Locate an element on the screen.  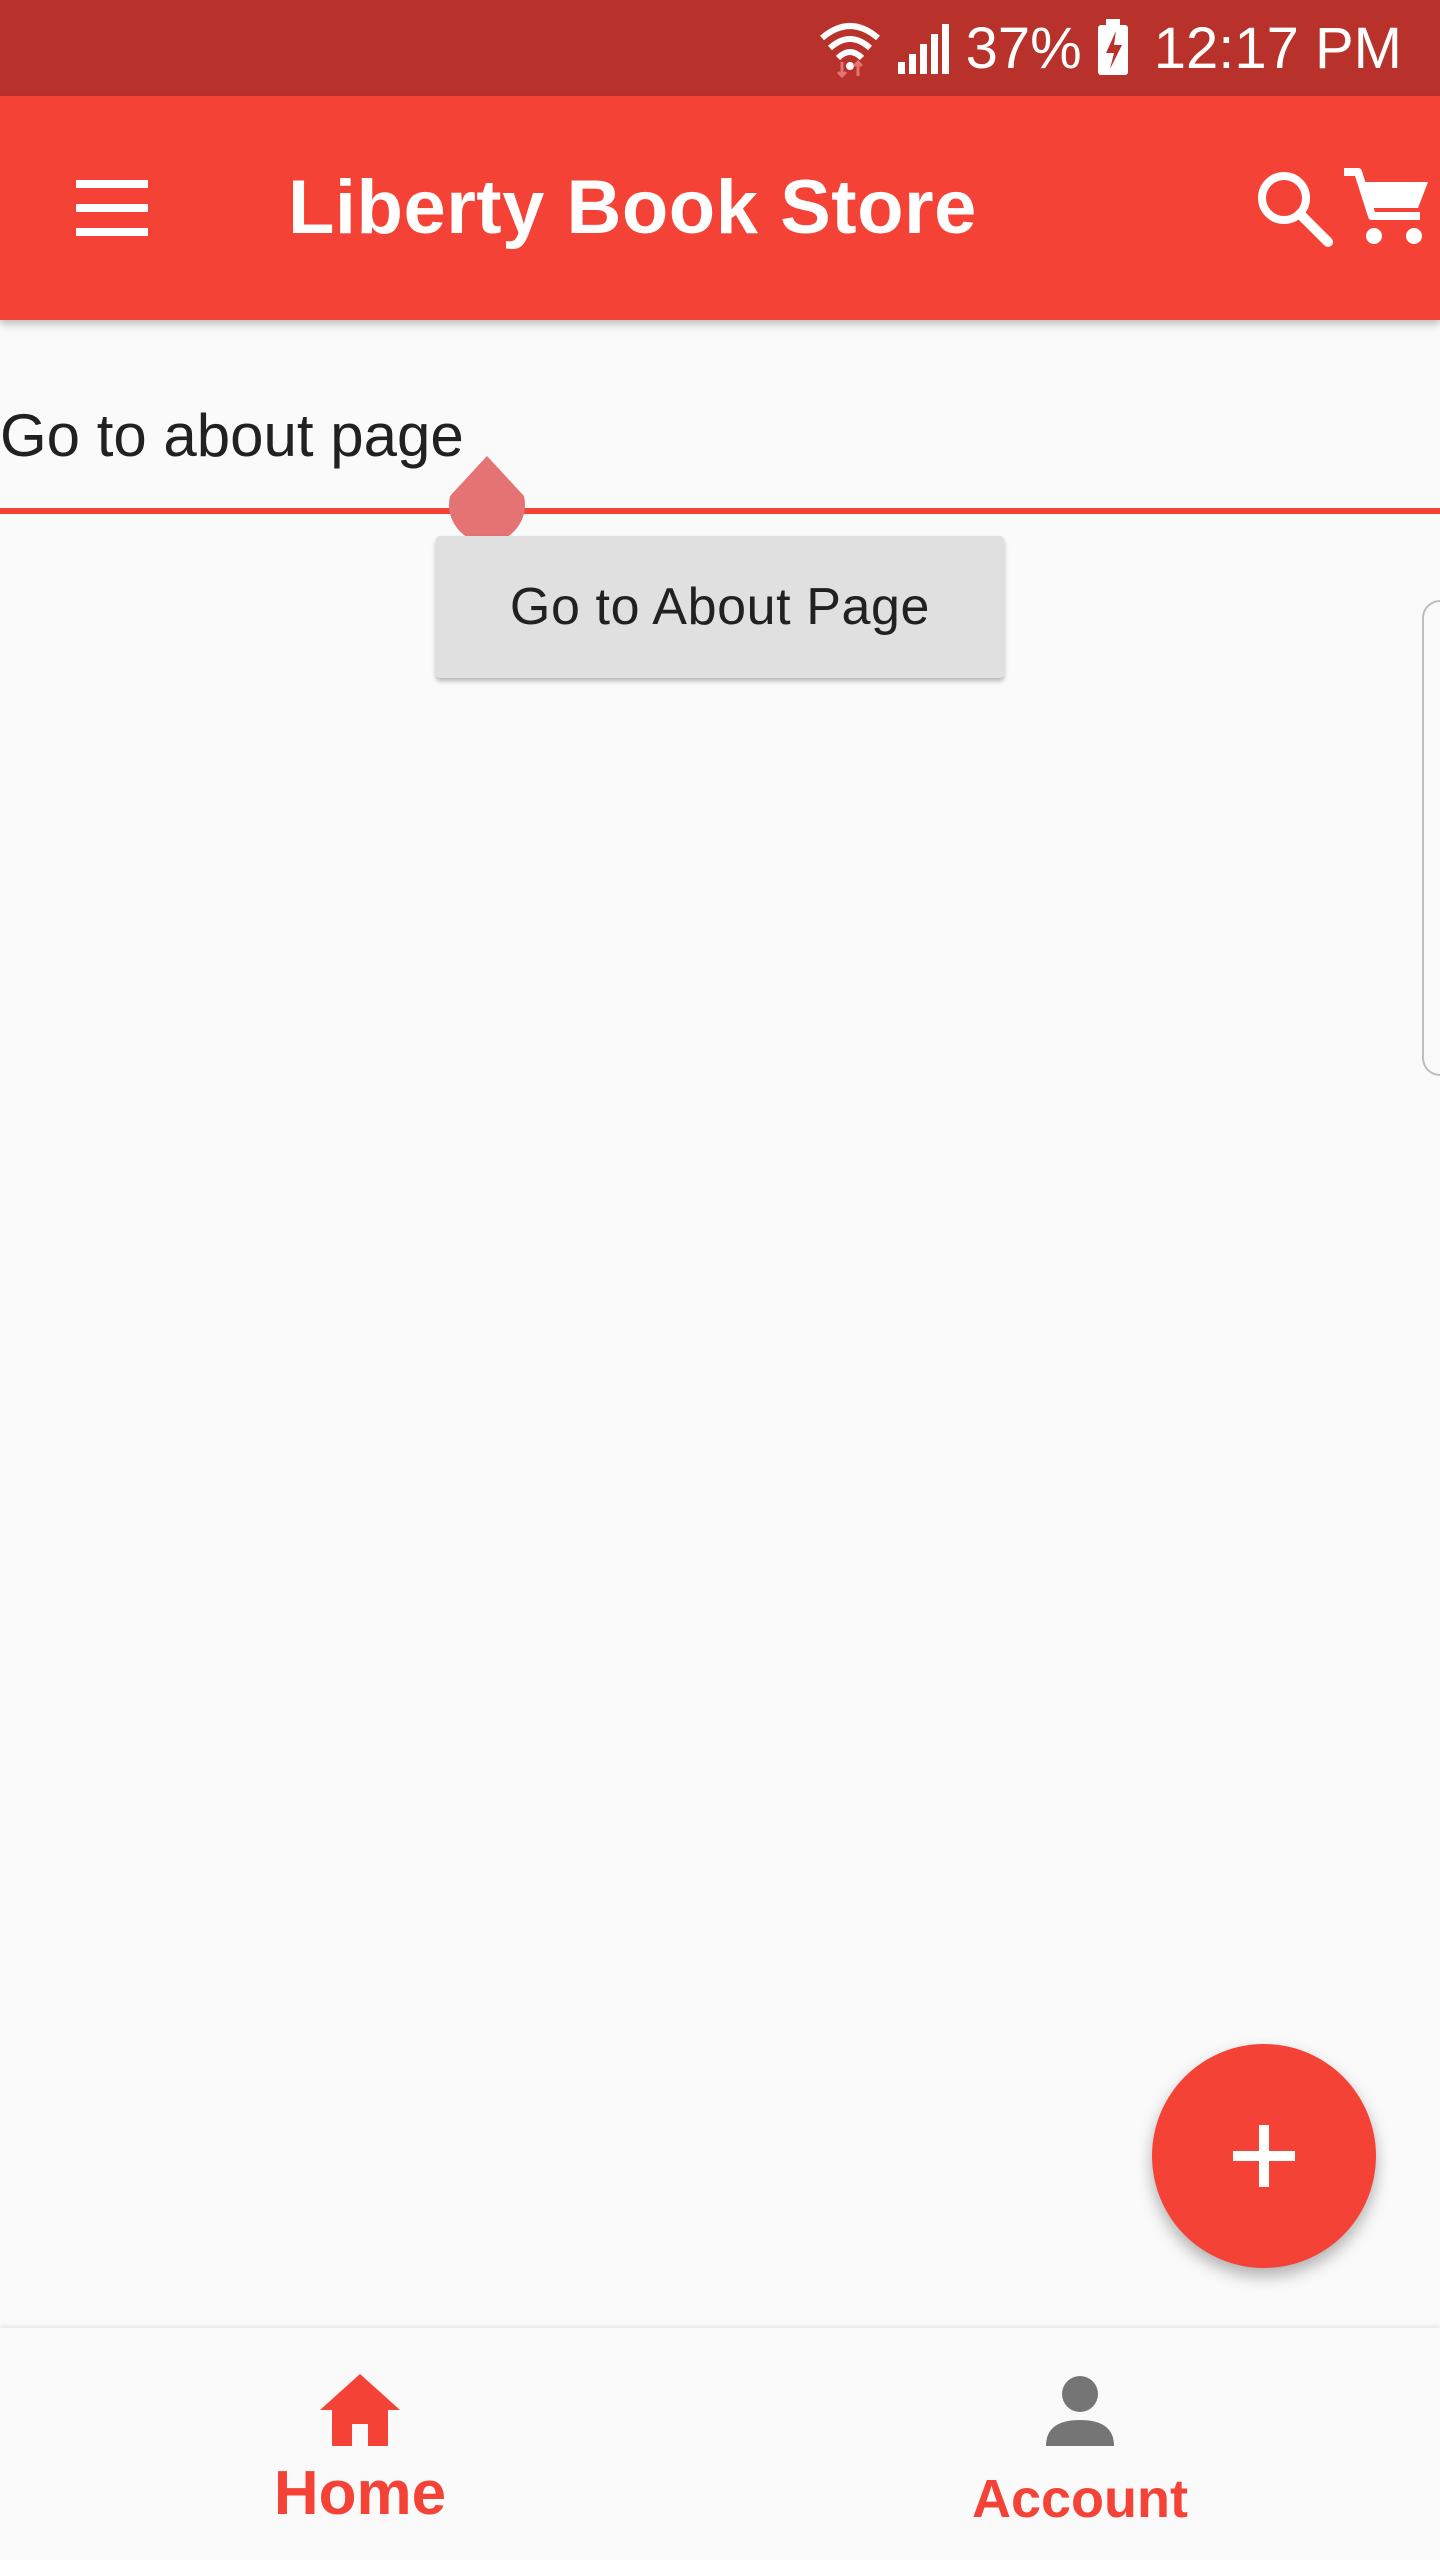
home-icon is located at coordinates (360, 2410).